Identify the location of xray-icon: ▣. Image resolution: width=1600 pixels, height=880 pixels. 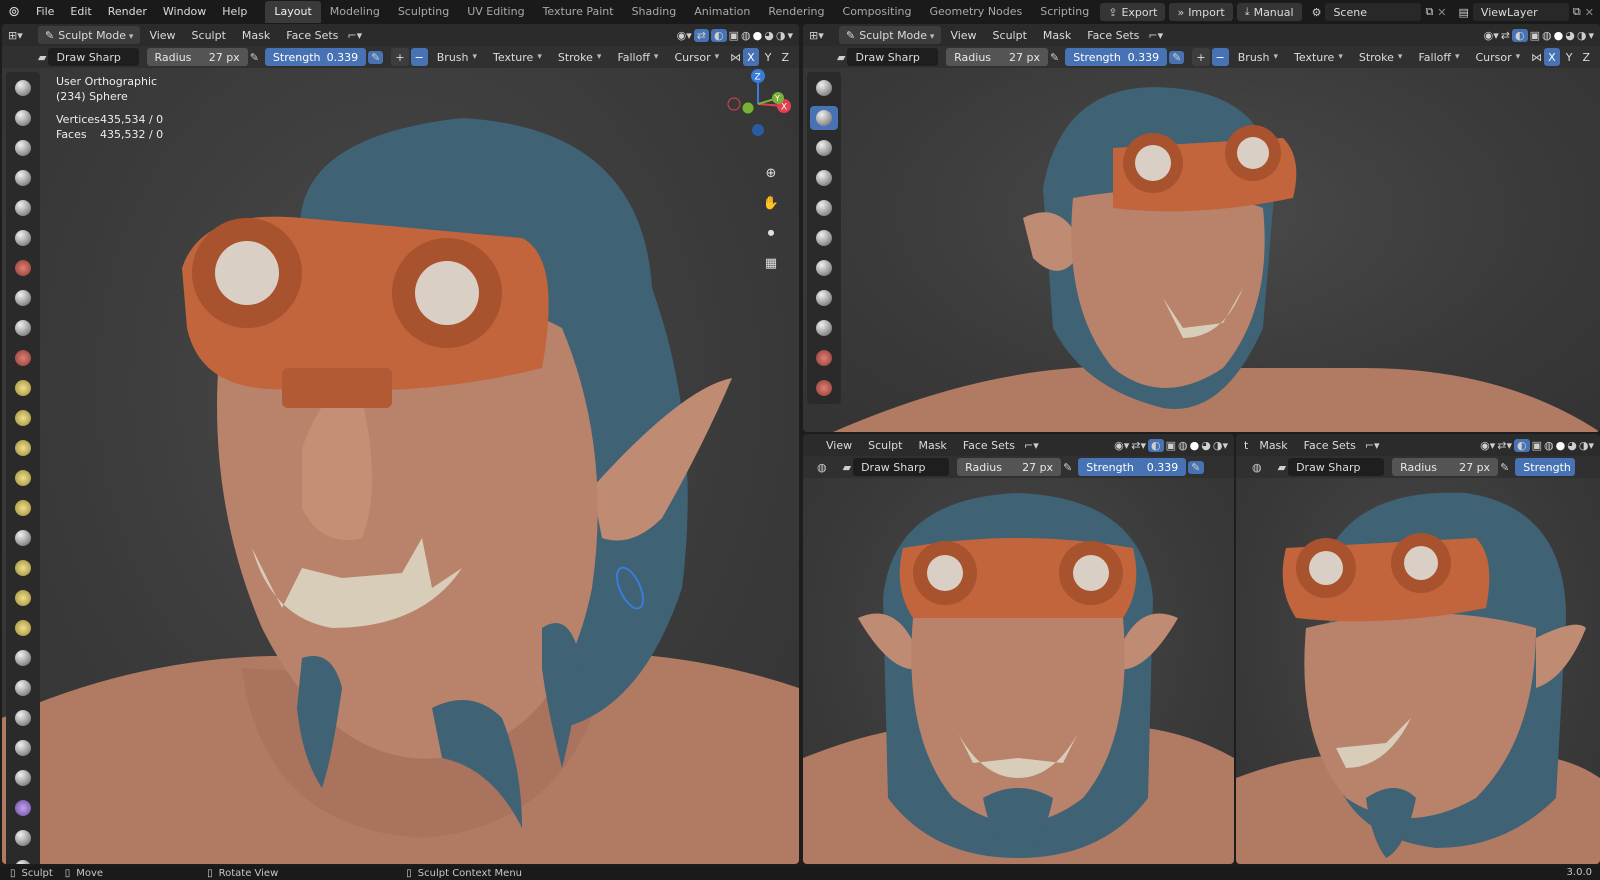
(734, 35).